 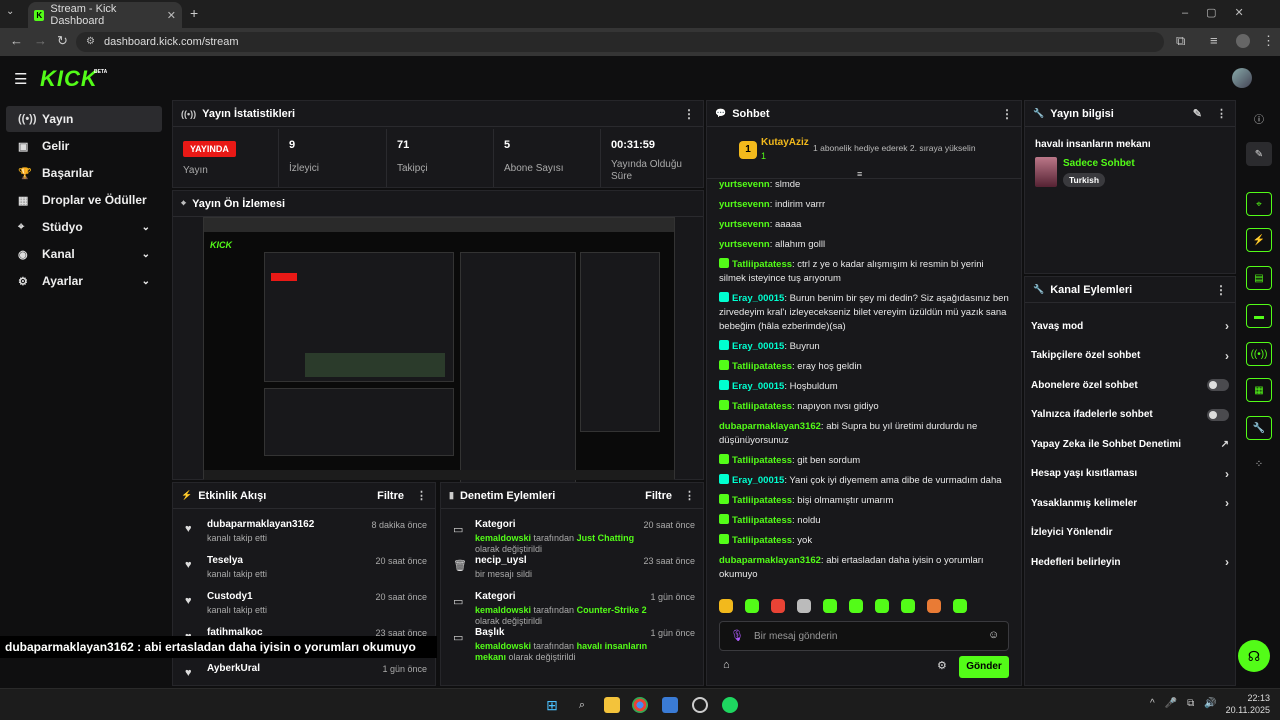 I want to click on mic-icon: 🎙, so click(x=737, y=635).